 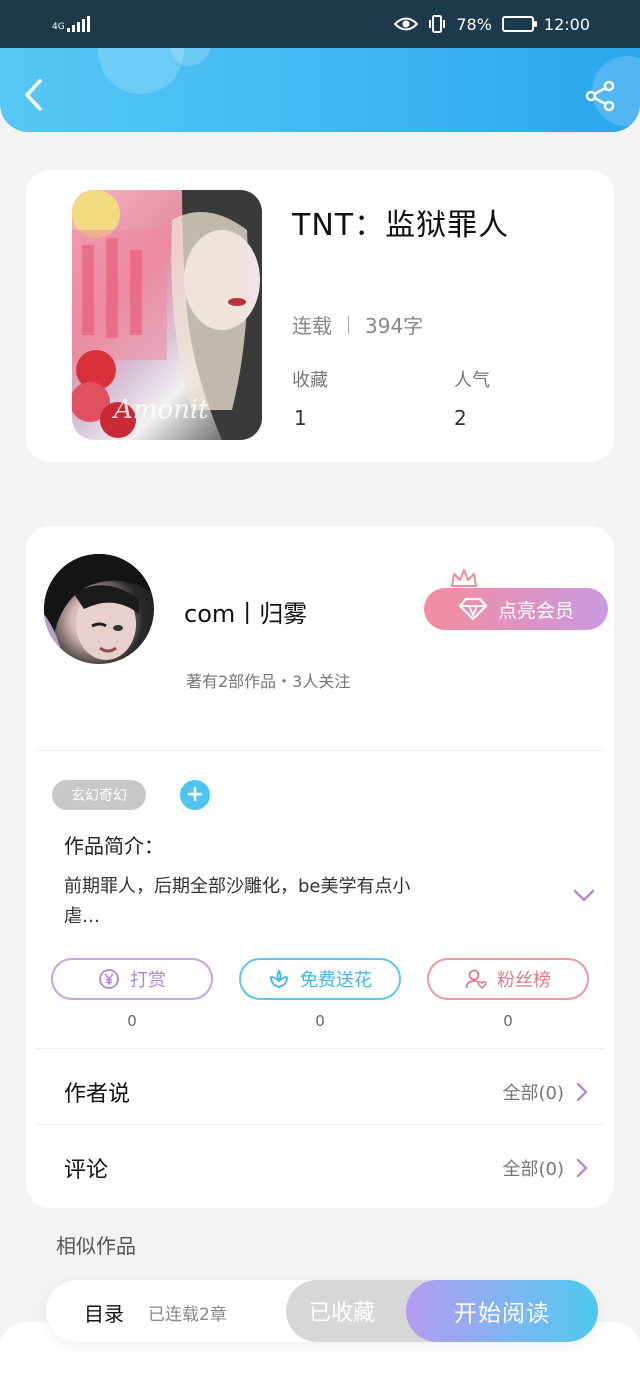 I want to click on avatar-image, so click(x=99, y=609).